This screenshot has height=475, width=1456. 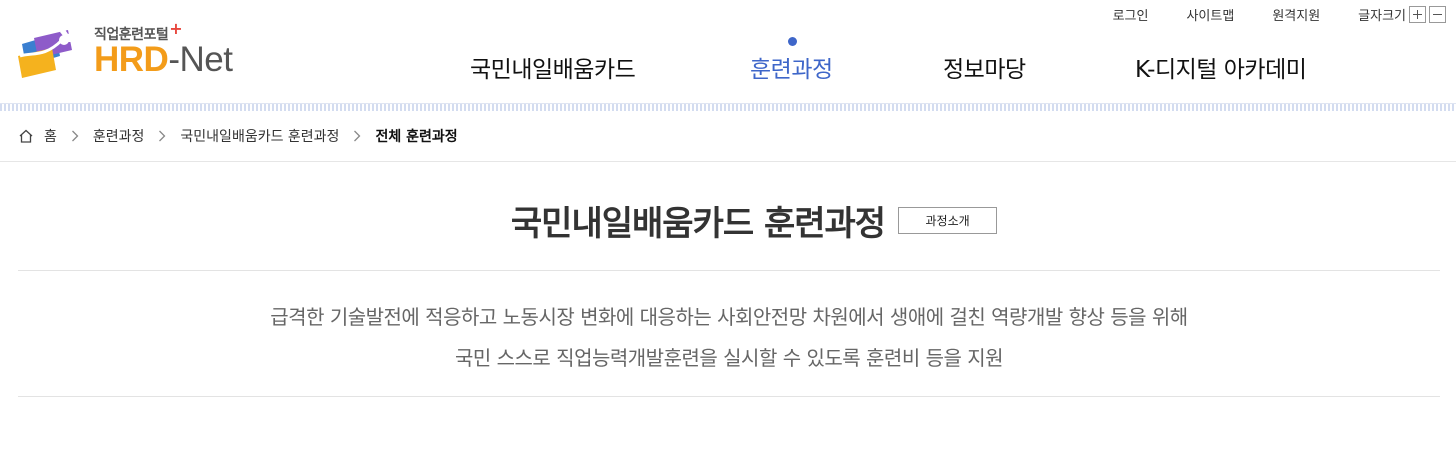 What do you see at coordinates (1260, 14) in the screenshot?
I see `utility-links: 로그인 사이트맵 원격지원 글자크기` at bounding box center [1260, 14].